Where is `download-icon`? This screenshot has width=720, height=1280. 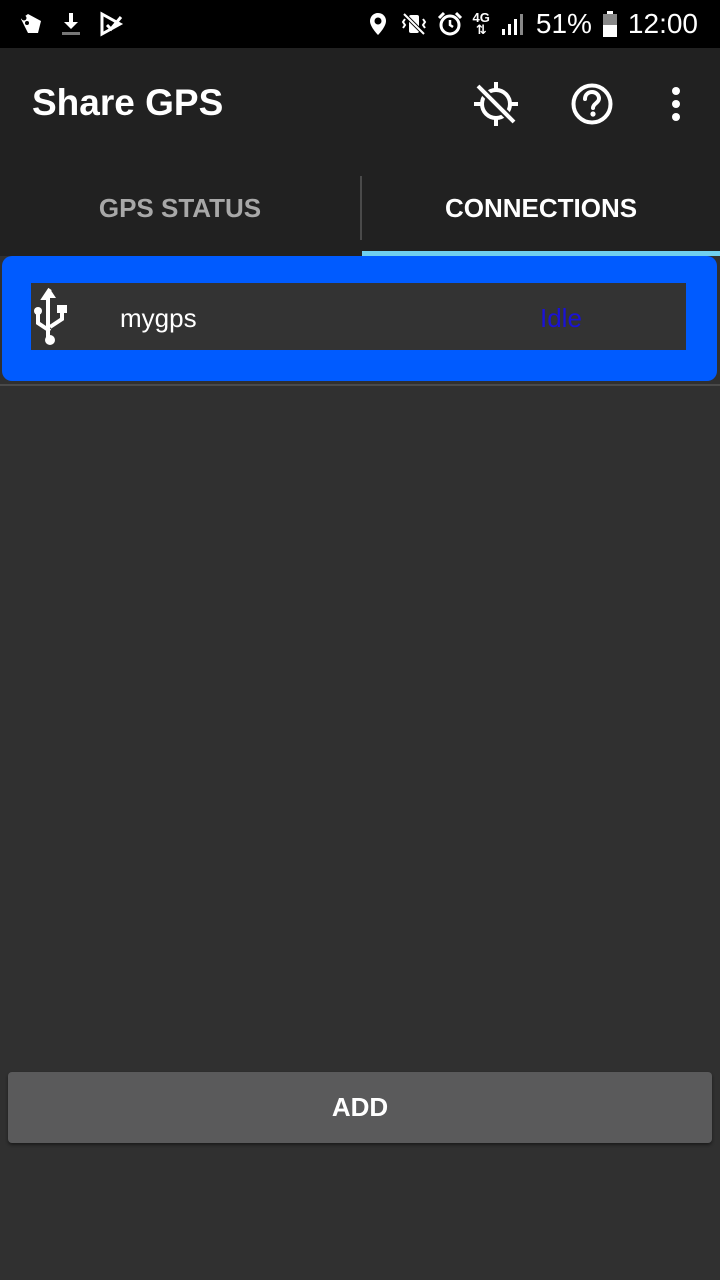
download-icon is located at coordinates (71, 24).